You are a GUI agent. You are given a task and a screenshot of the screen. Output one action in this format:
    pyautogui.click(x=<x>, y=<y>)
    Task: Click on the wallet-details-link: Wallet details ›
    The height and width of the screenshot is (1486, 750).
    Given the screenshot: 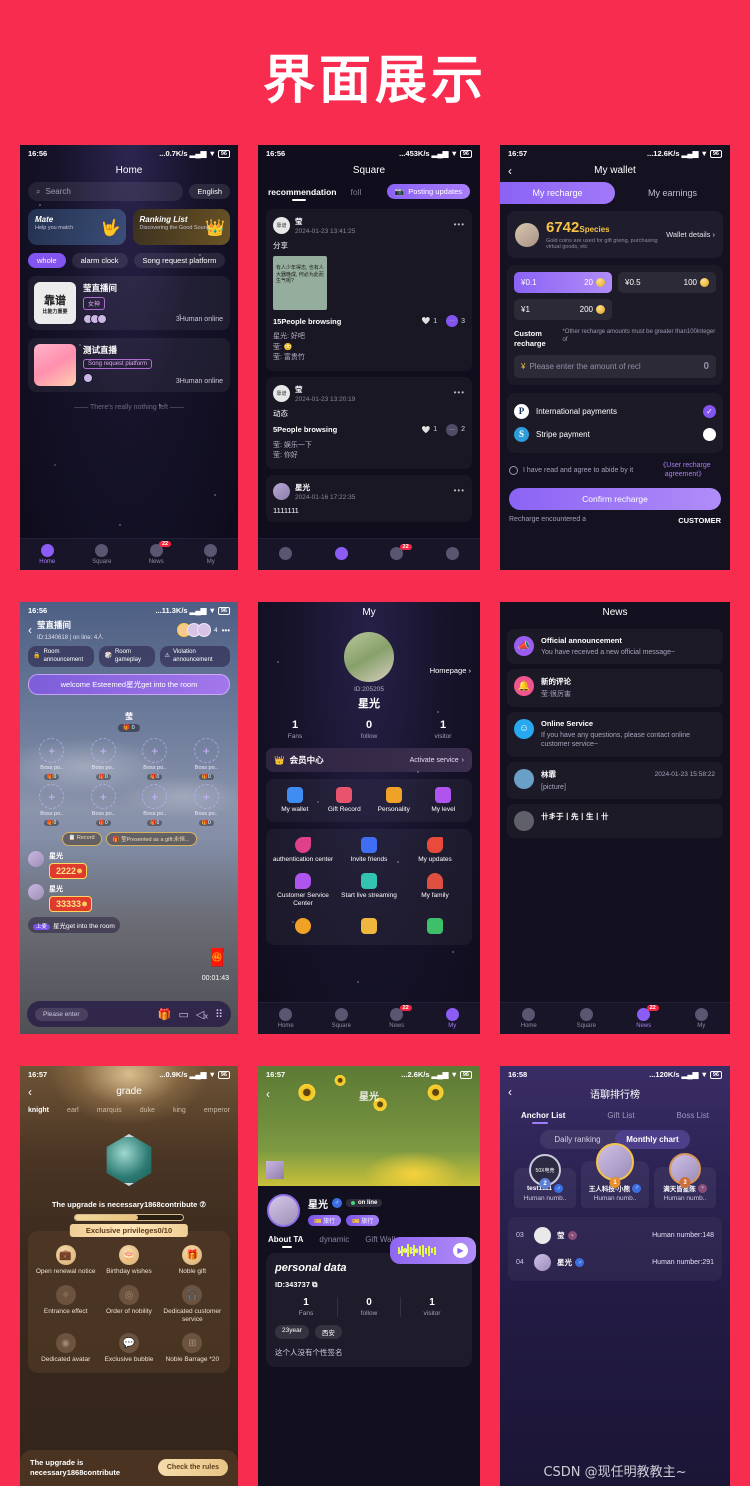 What is the action you would take?
    pyautogui.click(x=690, y=234)
    